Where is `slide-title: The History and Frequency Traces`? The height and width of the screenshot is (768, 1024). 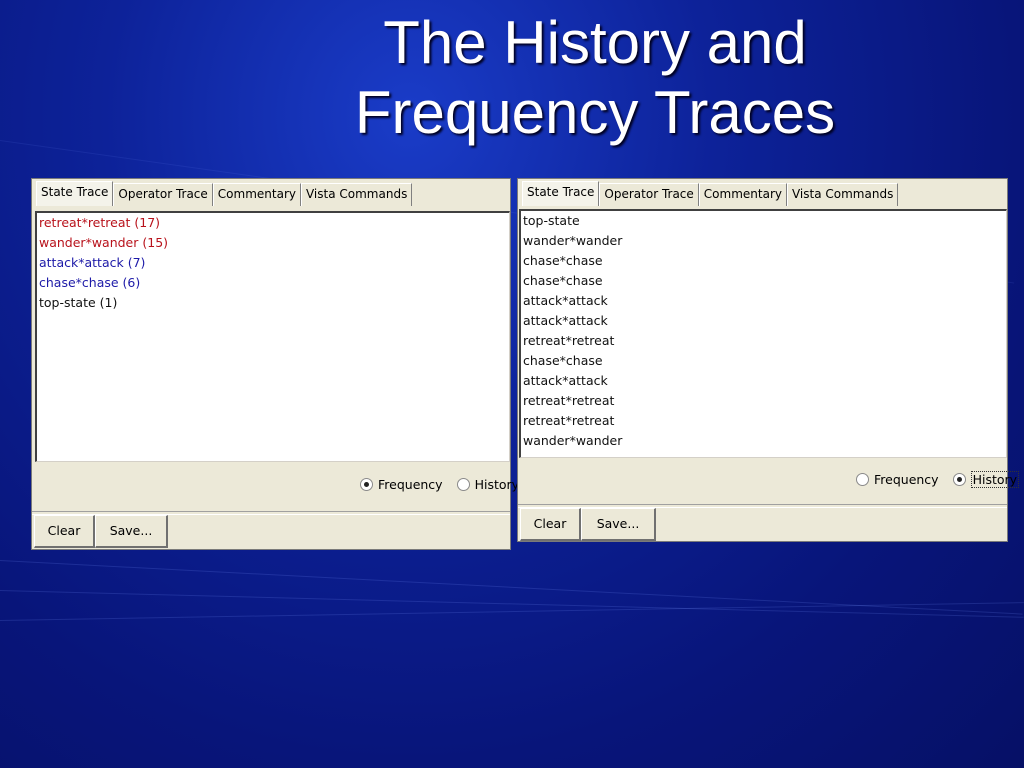 slide-title: The History and Frequency Traces is located at coordinates (595, 78).